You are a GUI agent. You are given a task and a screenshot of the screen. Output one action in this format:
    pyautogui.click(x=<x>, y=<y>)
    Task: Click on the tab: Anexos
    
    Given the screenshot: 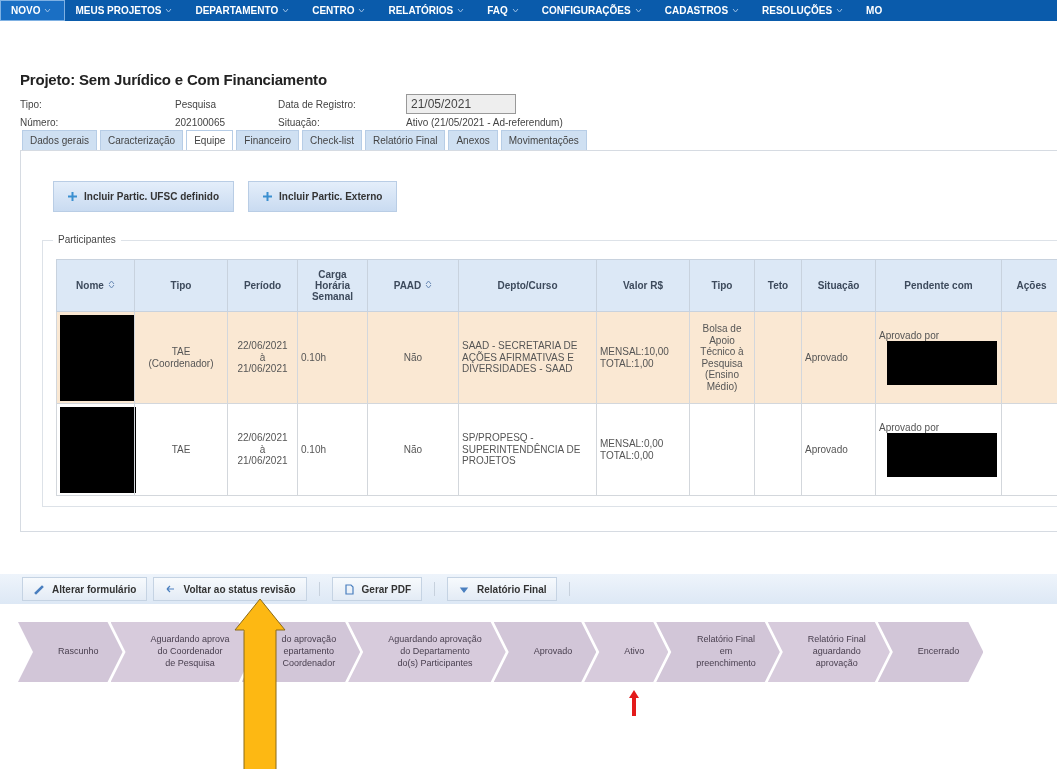 What is the action you would take?
    pyautogui.click(x=473, y=140)
    